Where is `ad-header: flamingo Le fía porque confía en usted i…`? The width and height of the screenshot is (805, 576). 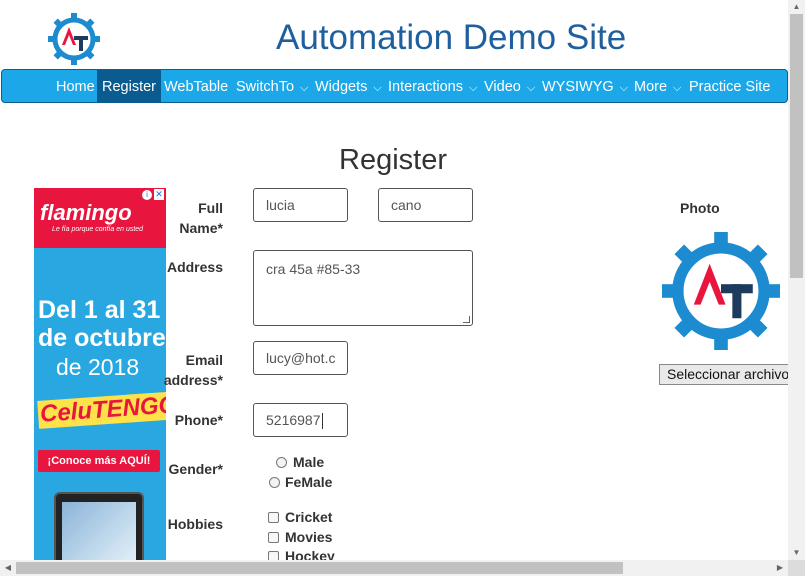 ad-header: flamingo Le fía porque confía en usted i… is located at coordinates (100, 218).